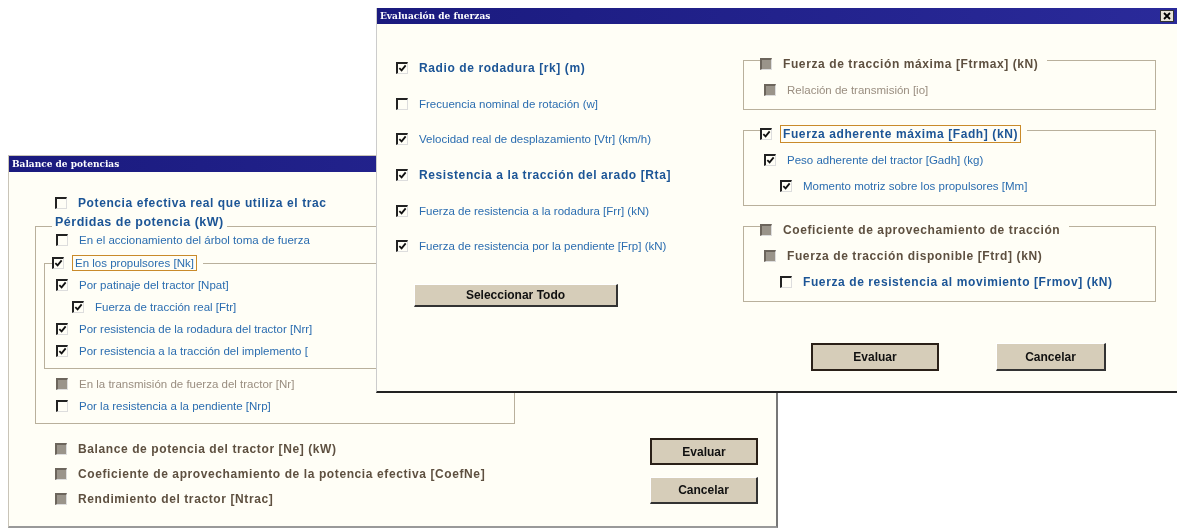  I want to click on window-title: Evaluación de fuerzas, so click(435, 16).